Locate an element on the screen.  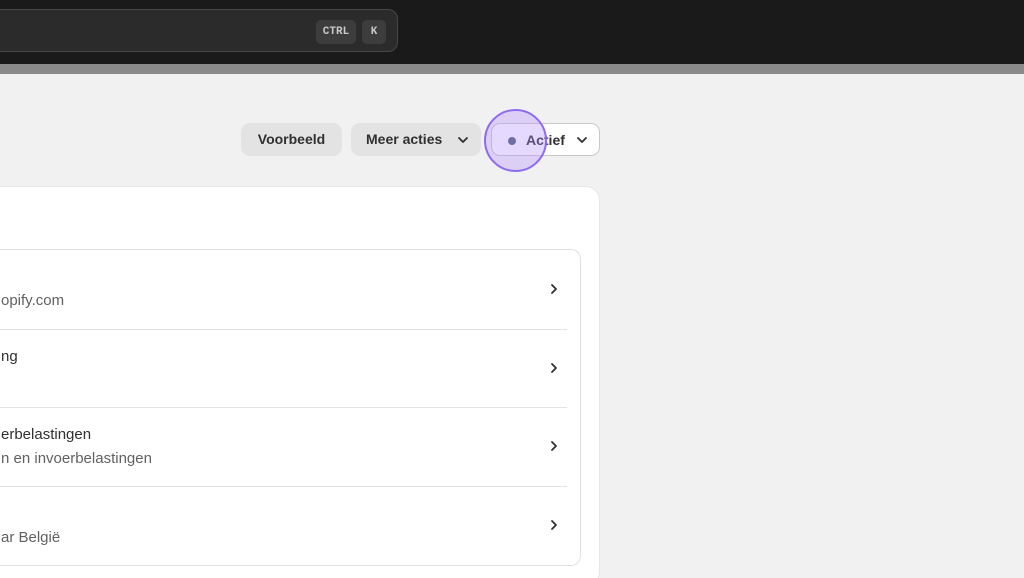
more-actions-label: Meer acties is located at coordinates (404, 139).